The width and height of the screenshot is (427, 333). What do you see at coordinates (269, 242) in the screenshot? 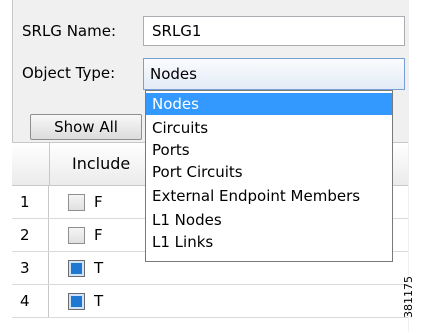
I see `dropdown-option: L1 Links` at bounding box center [269, 242].